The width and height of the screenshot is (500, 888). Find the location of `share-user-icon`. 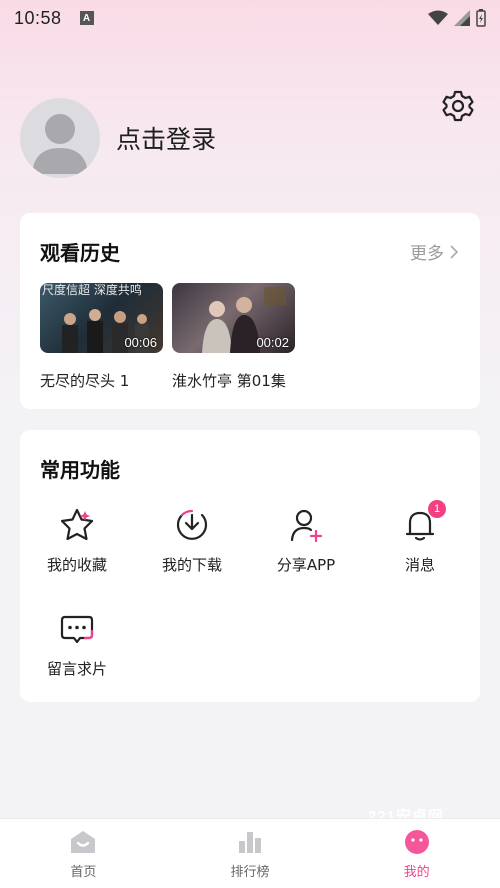

share-user-icon is located at coordinates (306, 525).